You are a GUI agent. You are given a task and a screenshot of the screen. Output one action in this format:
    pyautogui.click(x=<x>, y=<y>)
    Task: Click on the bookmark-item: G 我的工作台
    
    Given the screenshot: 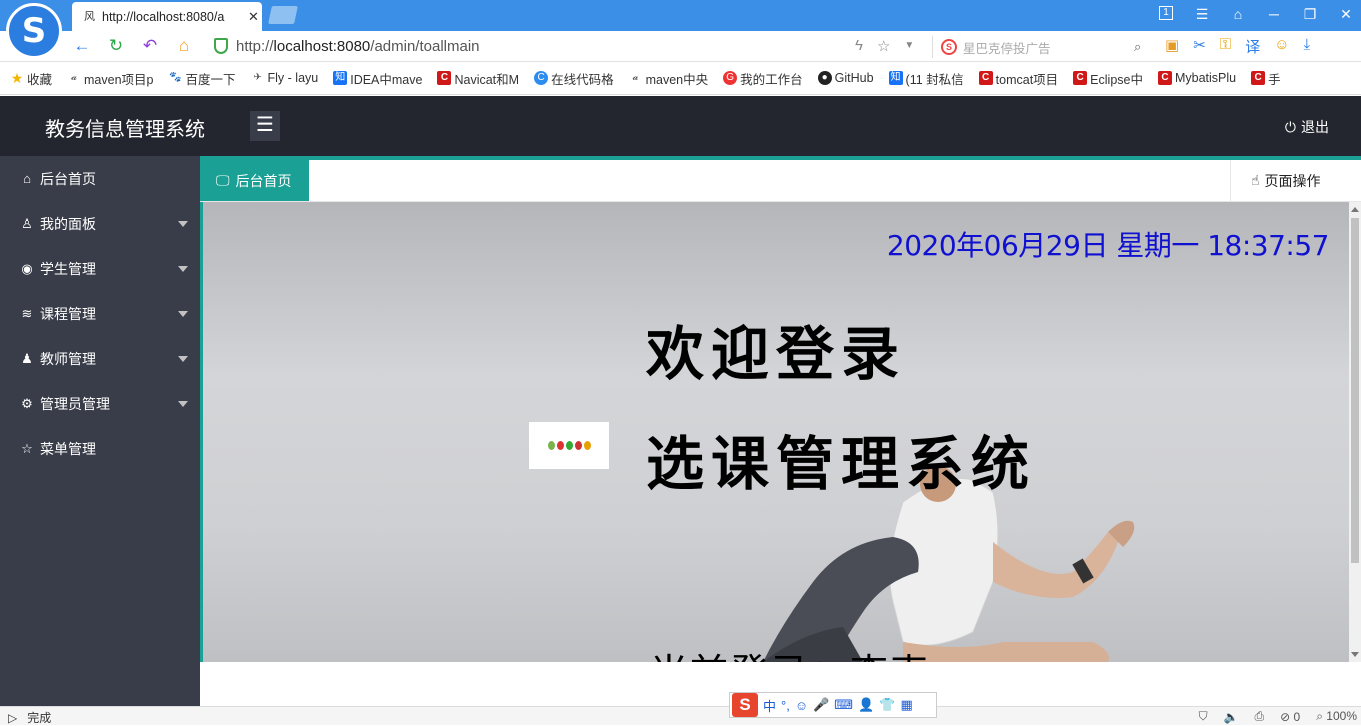 What is the action you would take?
    pyautogui.click(x=763, y=78)
    